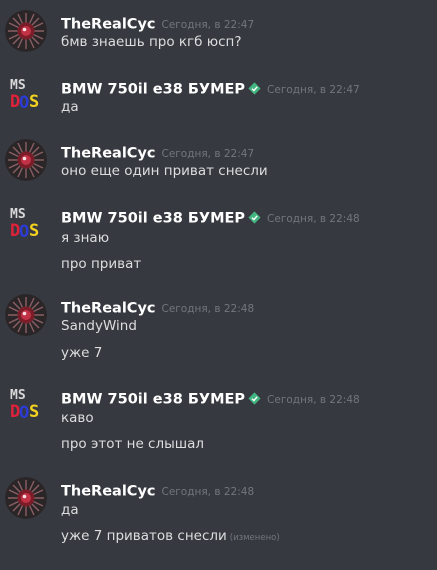 This screenshot has height=570, width=437. Describe the element at coordinates (77, 418) in the screenshot. I see `message-text: каво` at that location.